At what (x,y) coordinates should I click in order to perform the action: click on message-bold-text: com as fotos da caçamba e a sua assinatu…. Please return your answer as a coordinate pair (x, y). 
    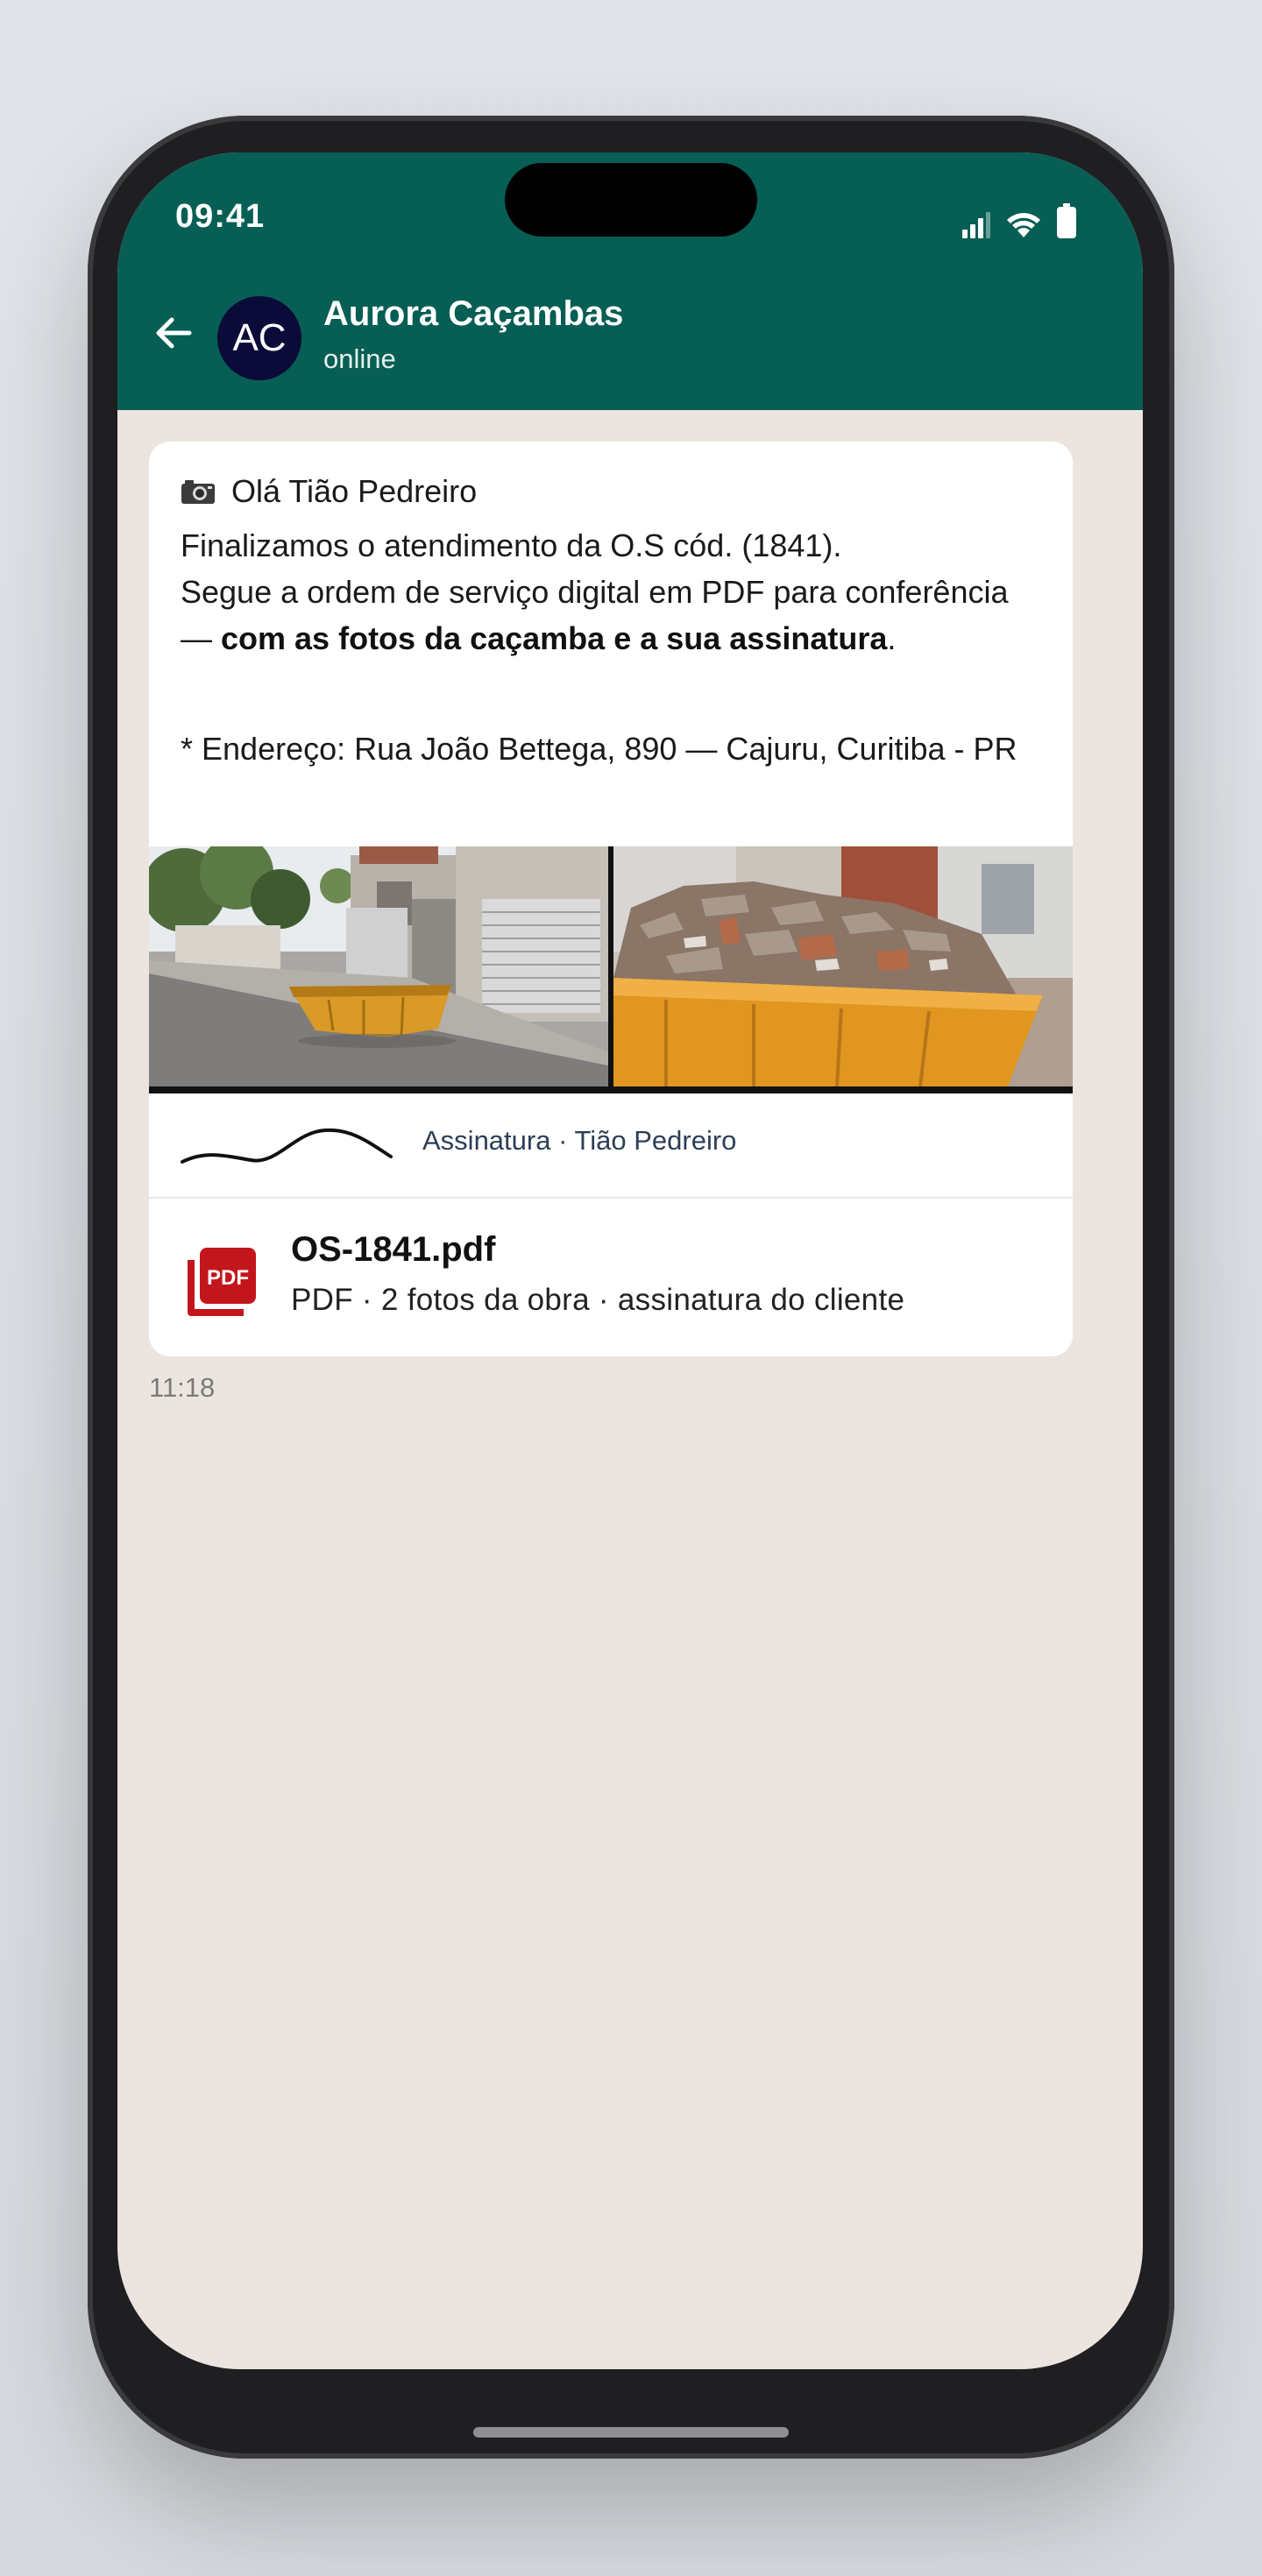
    Looking at the image, I should click on (554, 638).